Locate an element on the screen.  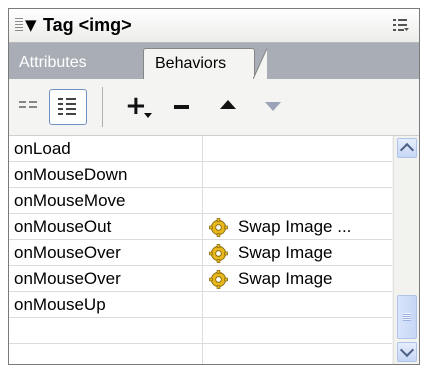
move-down-icon is located at coordinates (273, 106).